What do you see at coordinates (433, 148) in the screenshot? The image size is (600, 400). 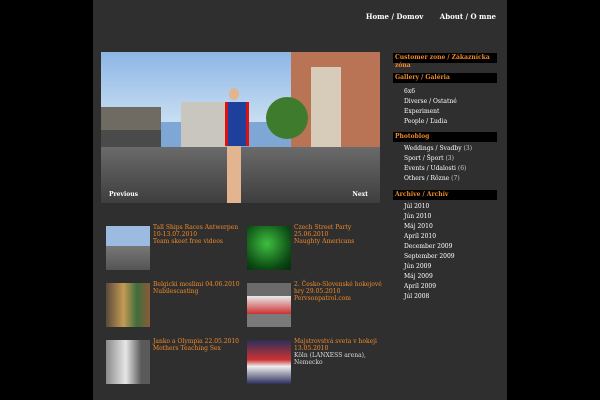 I see `photoblog-link: Weddings / Svadby` at bounding box center [433, 148].